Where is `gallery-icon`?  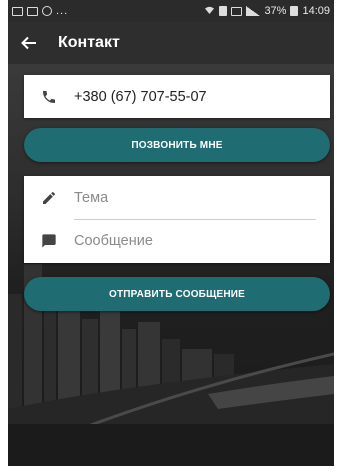 gallery-icon is located at coordinates (32, 11).